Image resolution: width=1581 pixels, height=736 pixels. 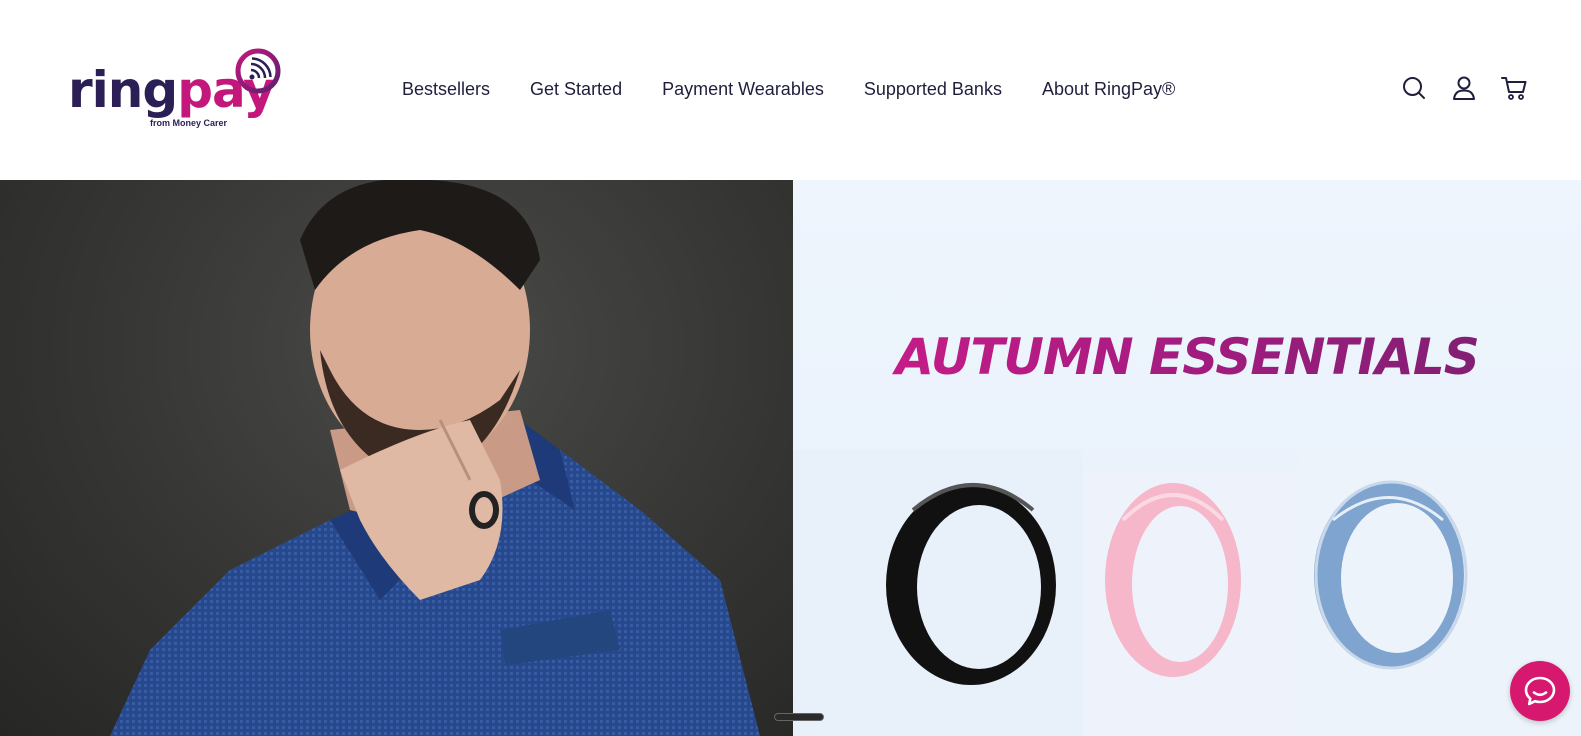 What do you see at coordinates (1391, 575) in the screenshot?
I see `blue-ring-icon` at bounding box center [1391, 575].